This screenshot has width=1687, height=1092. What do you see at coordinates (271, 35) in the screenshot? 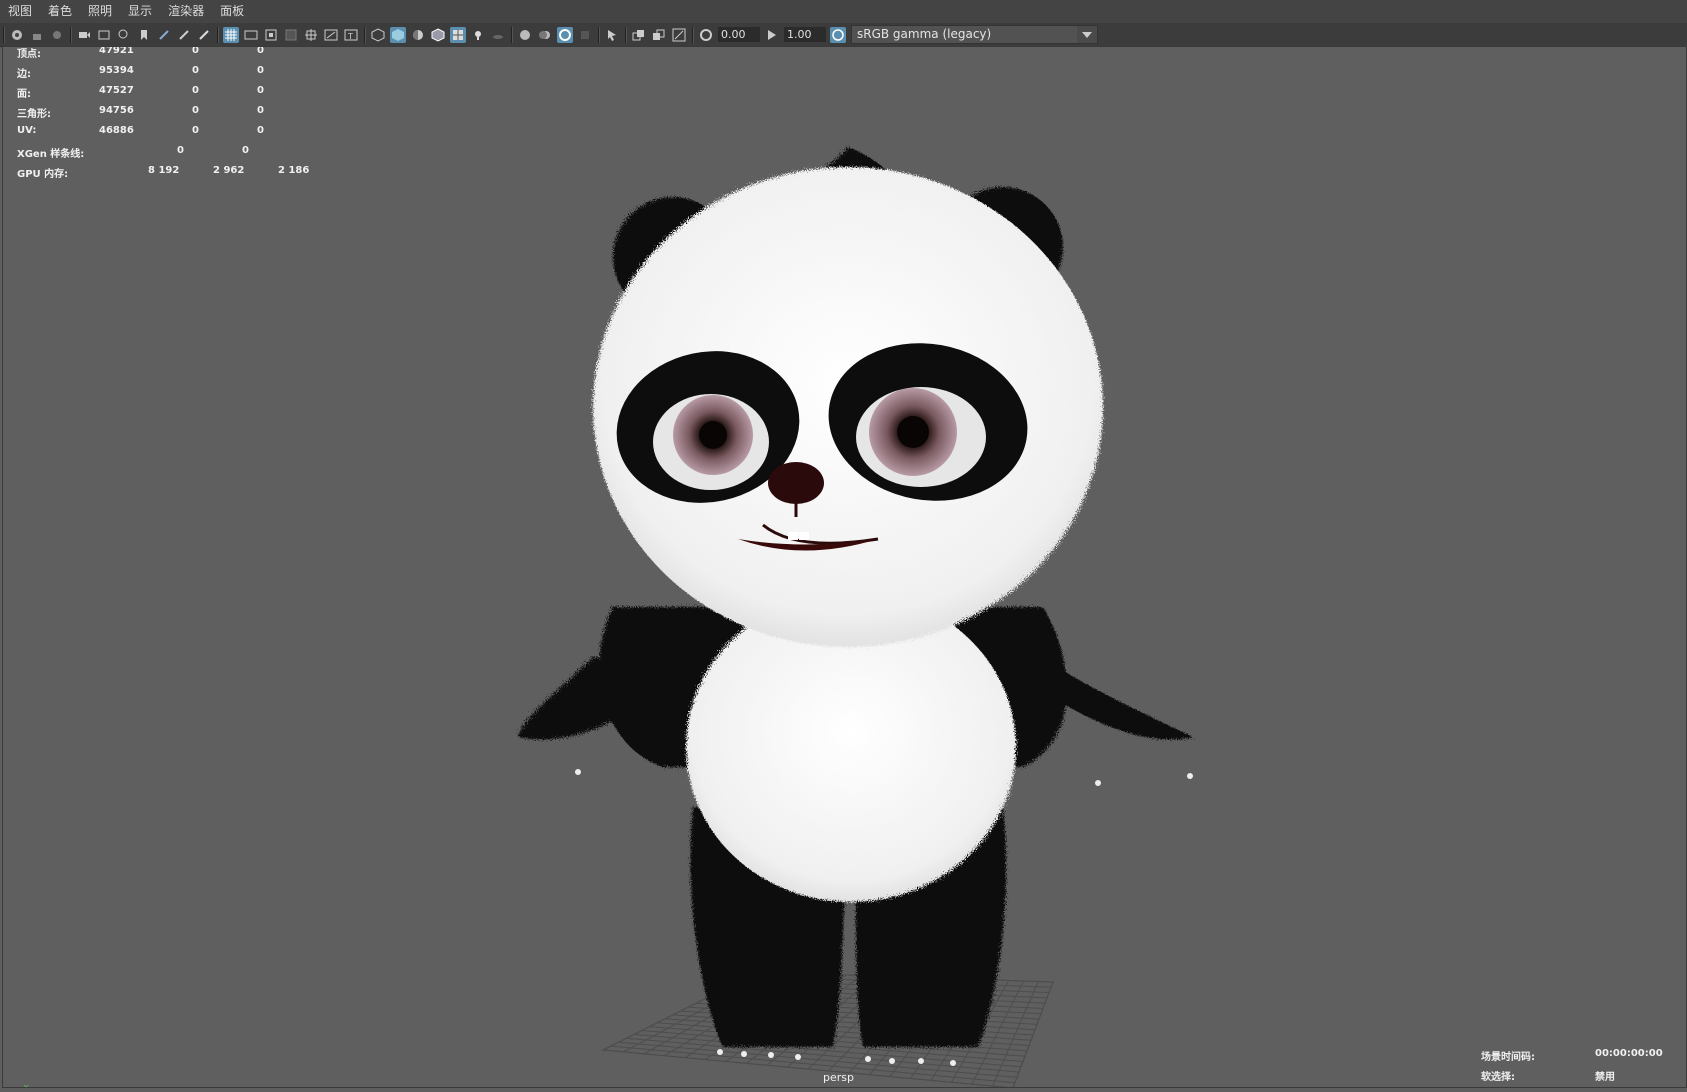
I see `resolution-gate-icon` at bounding box center [271, 35].